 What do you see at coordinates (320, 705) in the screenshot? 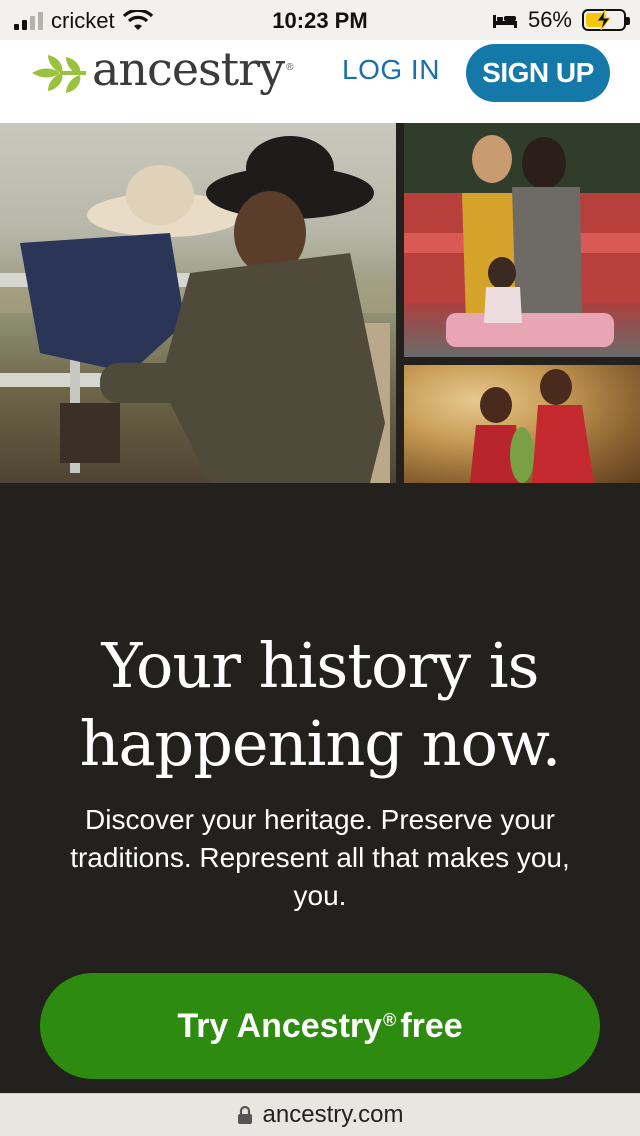
I see `hero-headline: Your history is happening now.` at bounding box center [320, 705].